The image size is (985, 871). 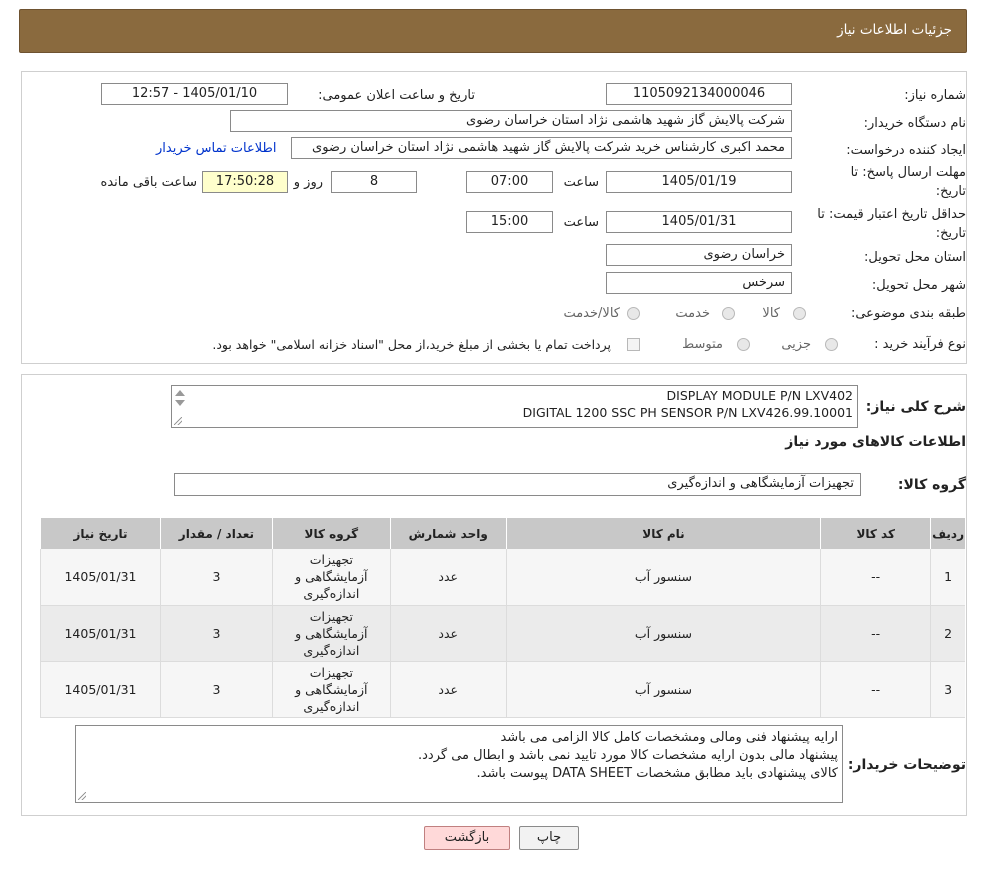 I want to click on process-radio-minor, so click(x=831, y=344).